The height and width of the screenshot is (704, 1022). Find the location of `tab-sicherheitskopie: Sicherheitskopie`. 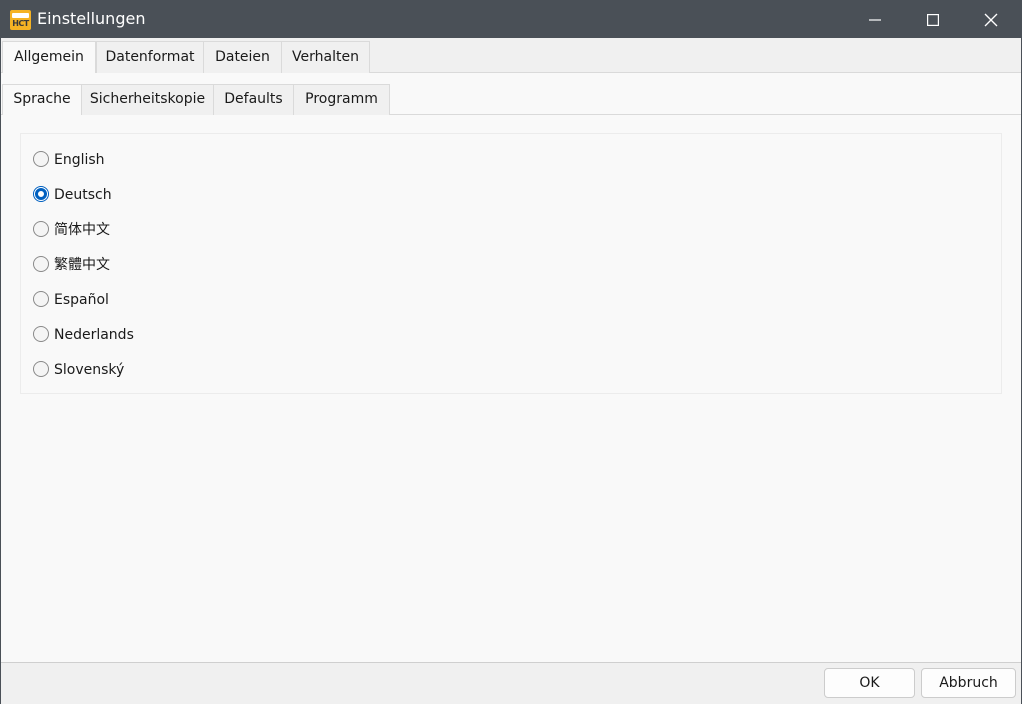

tab-sicherheitskopie: Sicherheitskopie is located at coordinates (147, 99).